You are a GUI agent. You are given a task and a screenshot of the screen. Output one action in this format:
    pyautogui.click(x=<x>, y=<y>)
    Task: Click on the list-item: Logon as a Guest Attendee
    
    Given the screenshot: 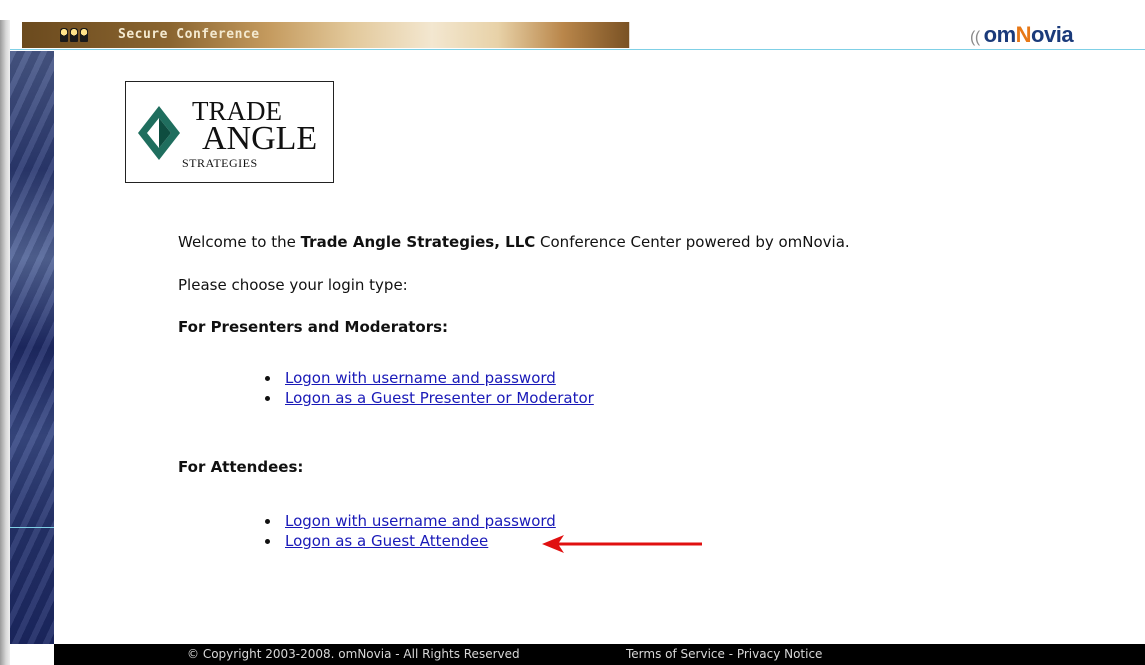 What is the action you would take?
    pyautogui.click(x=407, y=541)
    